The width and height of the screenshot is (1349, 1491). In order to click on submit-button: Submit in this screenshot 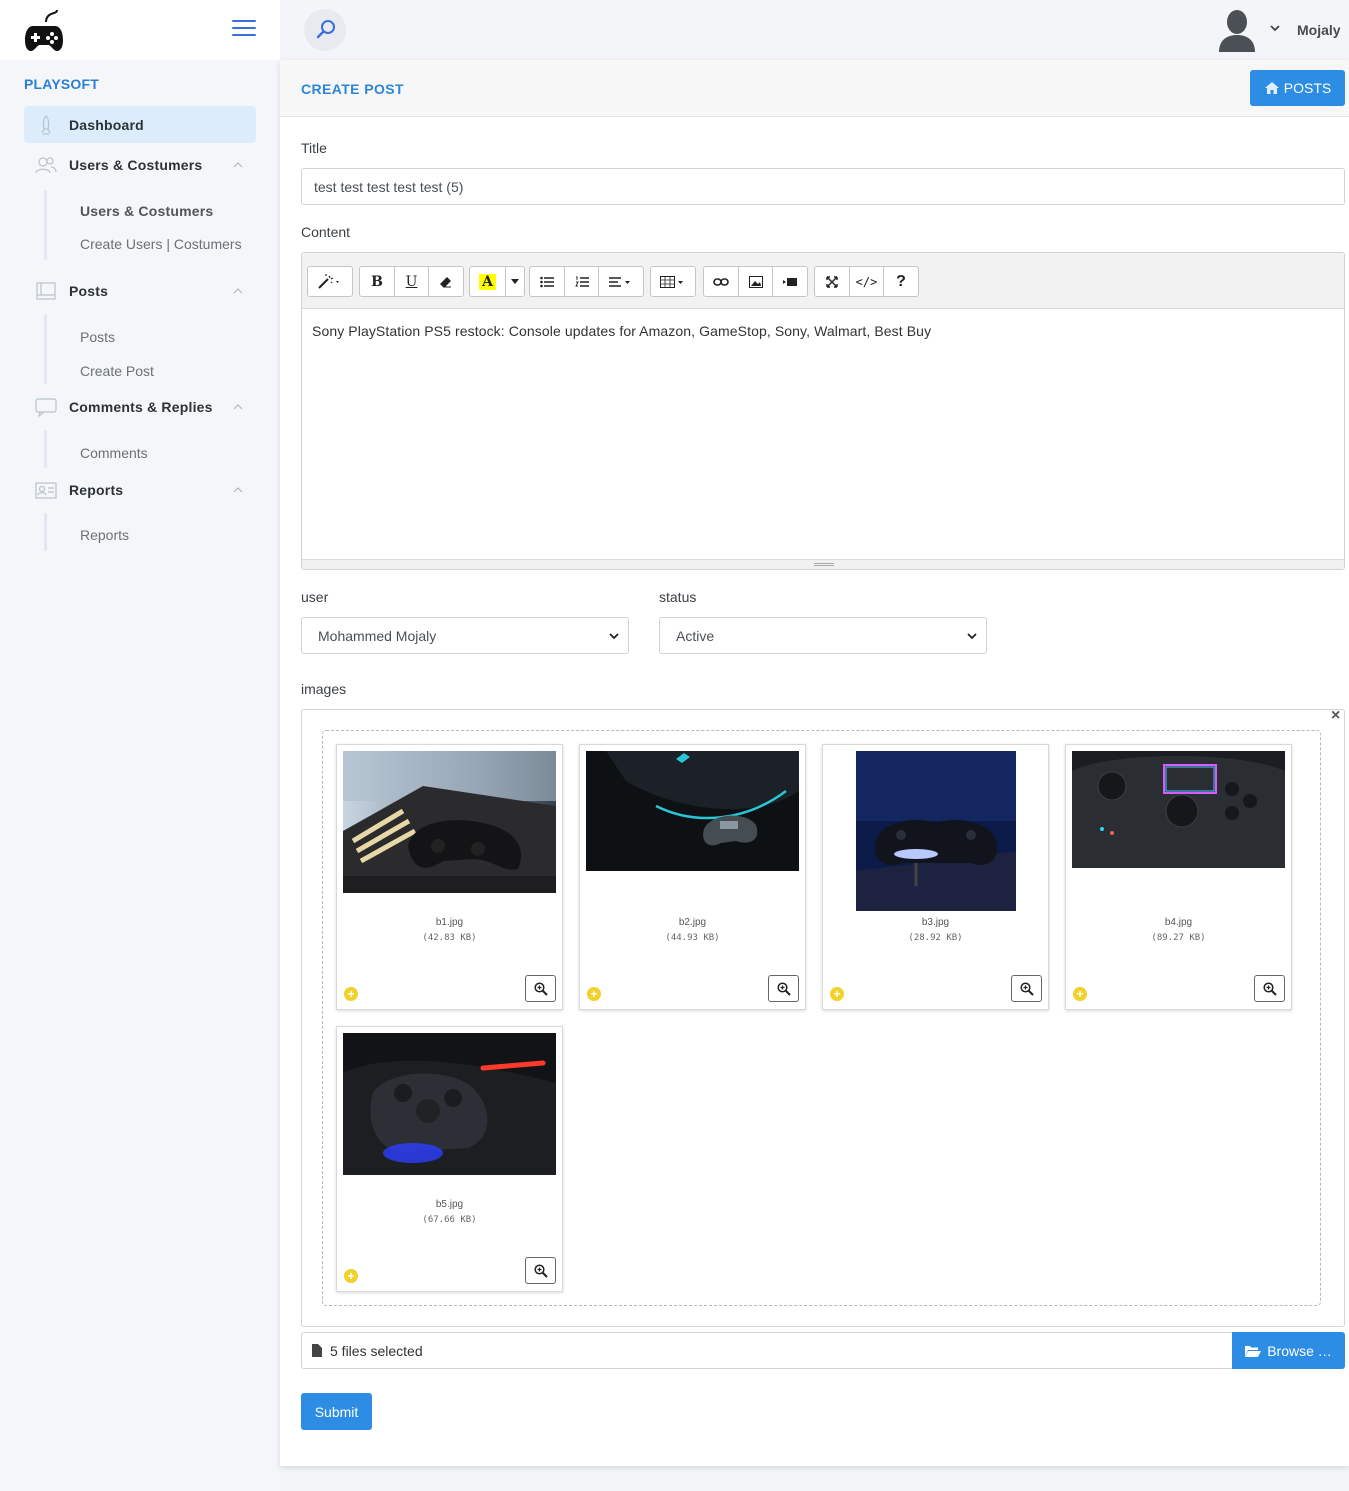, I will do `click(336, 1411)`.